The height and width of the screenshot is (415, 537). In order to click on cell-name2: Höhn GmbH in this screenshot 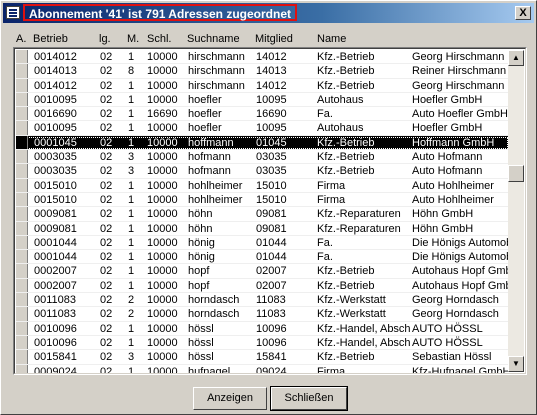, I will do `click(443, 228)`.